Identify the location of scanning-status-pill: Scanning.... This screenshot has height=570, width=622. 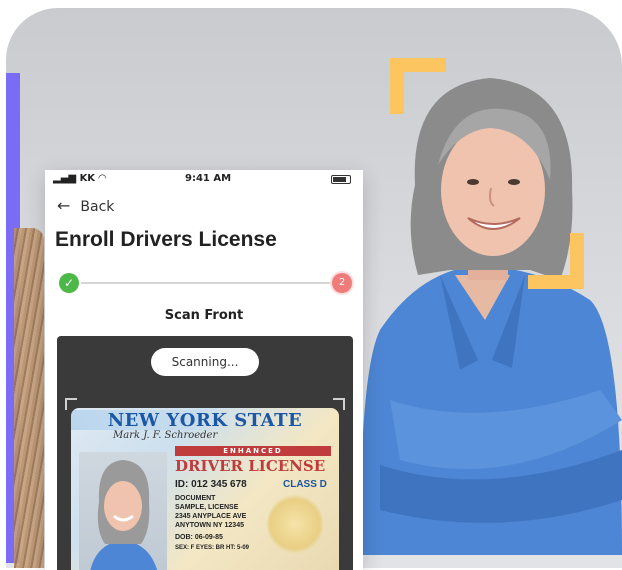
(205, 362).